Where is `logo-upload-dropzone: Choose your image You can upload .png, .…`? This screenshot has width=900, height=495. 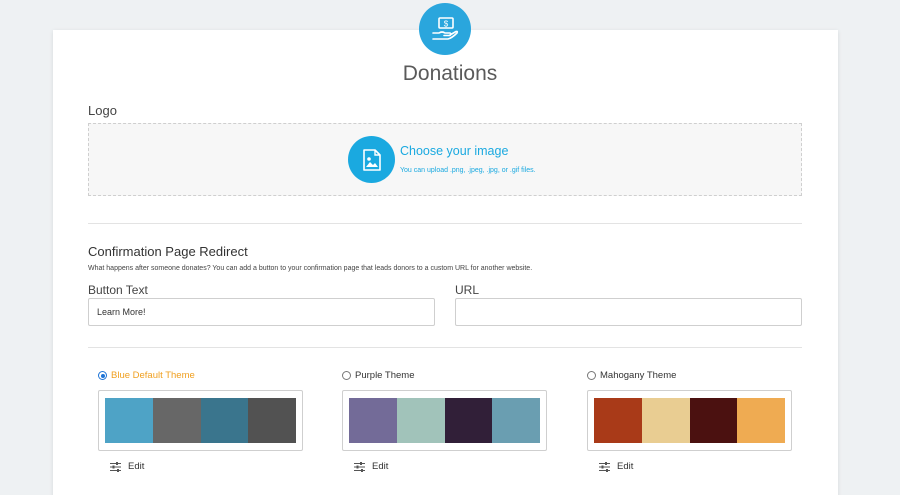
logo-upload-dropzone: Choose your image You can upload .png, .… is located at coordinates (445, 159).